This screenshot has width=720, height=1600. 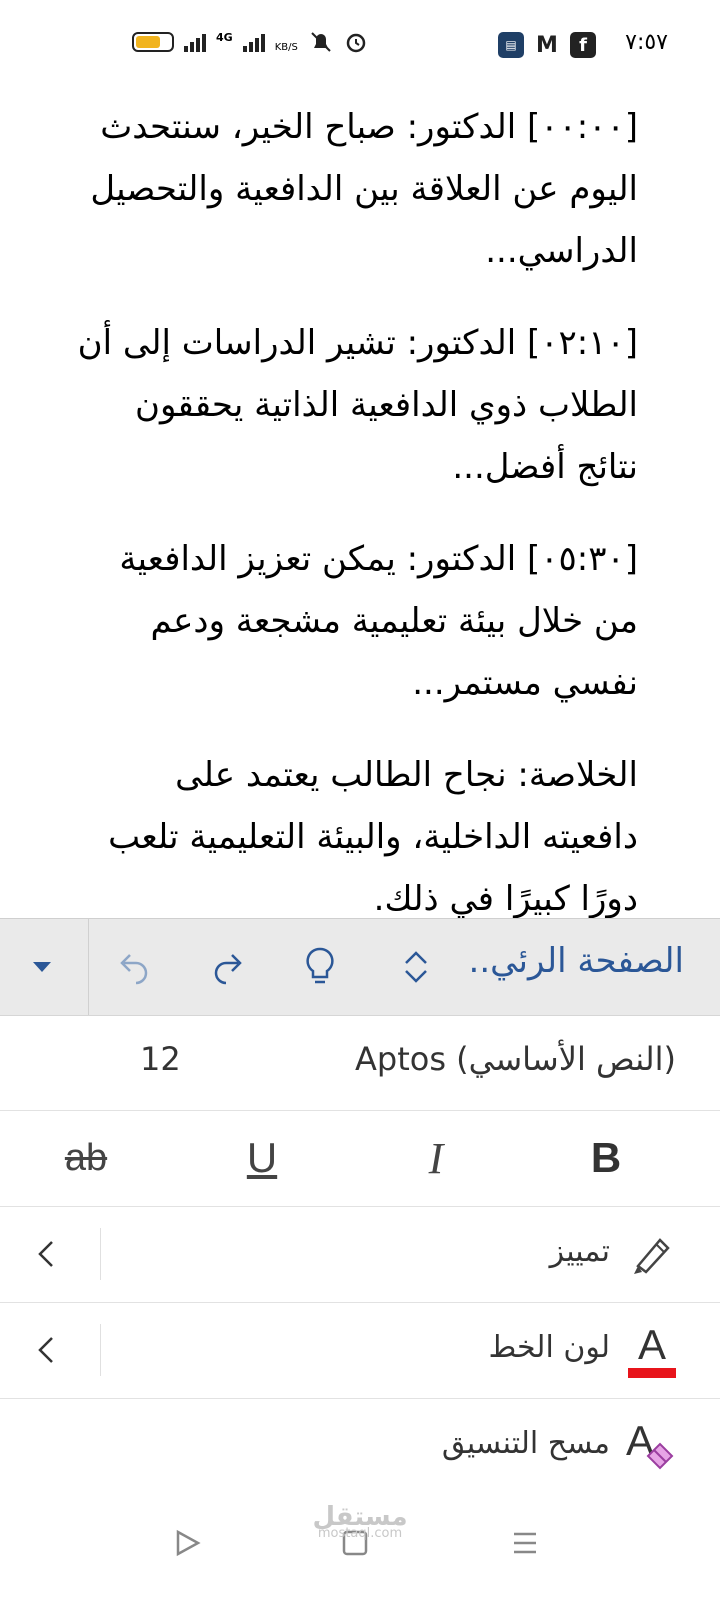 What do you see at coordinates (360, 967) in the screenshot?
I see `ribbon-toolbar: الصفحة الرئي..` at bounding box center [360, 967].